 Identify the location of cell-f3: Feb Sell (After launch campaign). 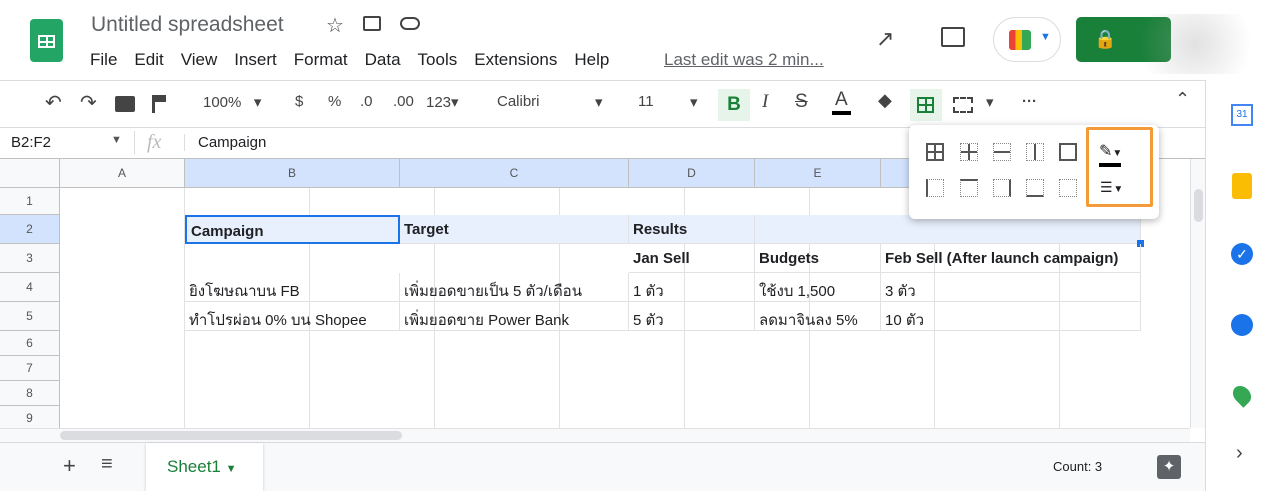
(1011, 258).